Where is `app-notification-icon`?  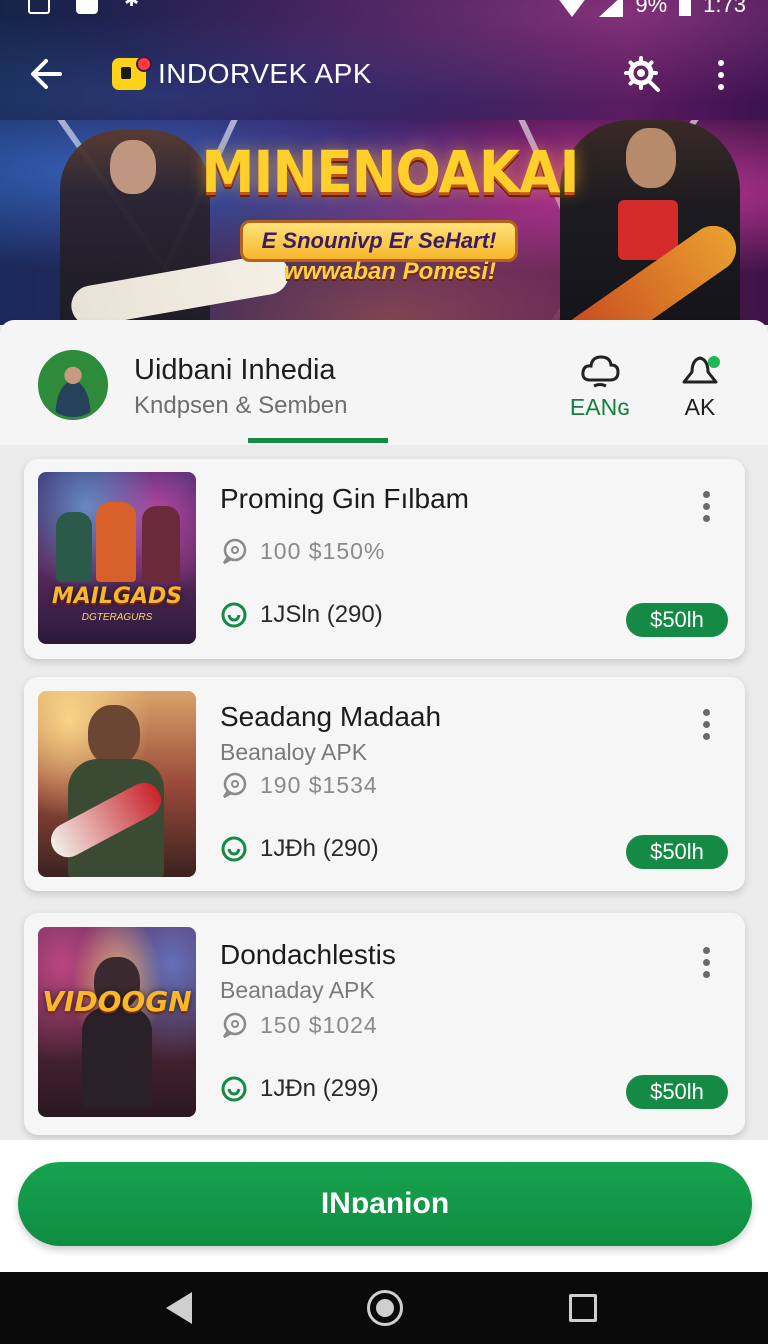 app-notification-icon is located at coordinates (87, 7).